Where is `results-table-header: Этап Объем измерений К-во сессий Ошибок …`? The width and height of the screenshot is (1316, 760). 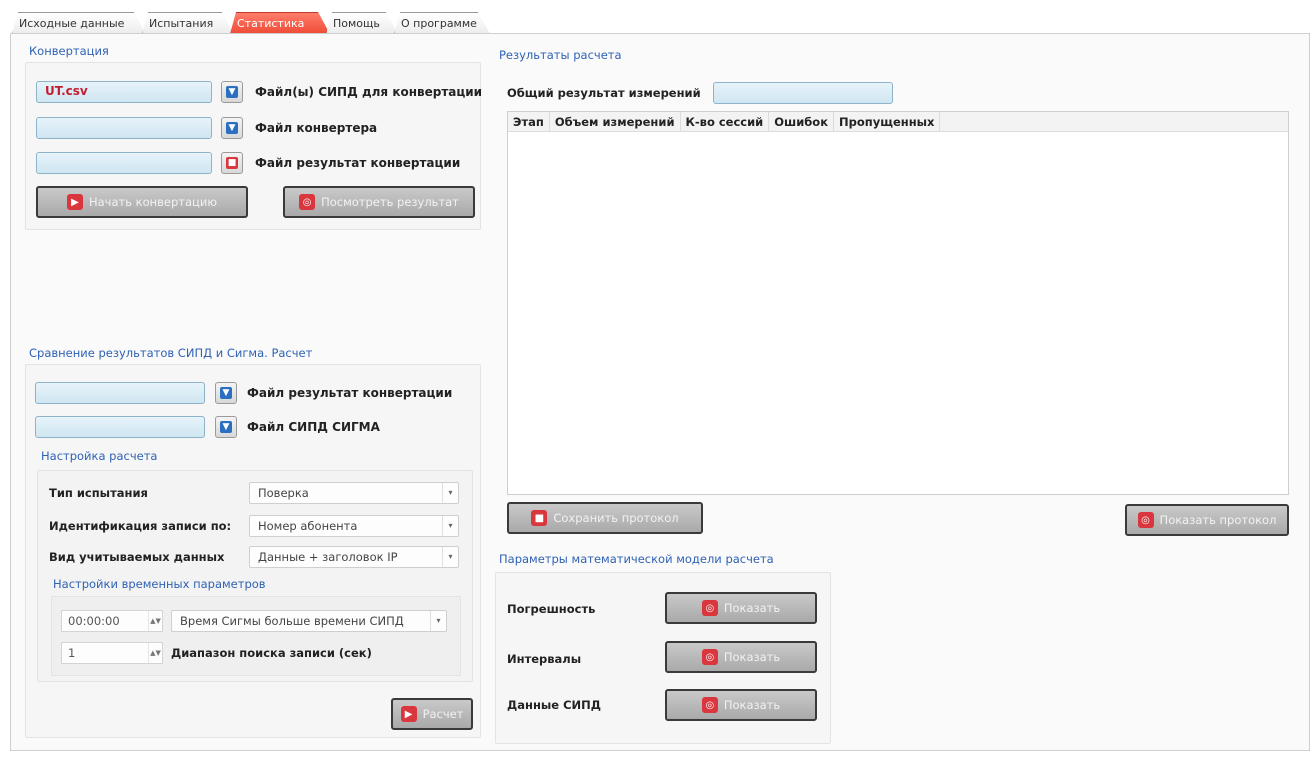
results-table-header: Этап Объем измерений К-во сессий Ошибок … is located at coordinates (898, 122).